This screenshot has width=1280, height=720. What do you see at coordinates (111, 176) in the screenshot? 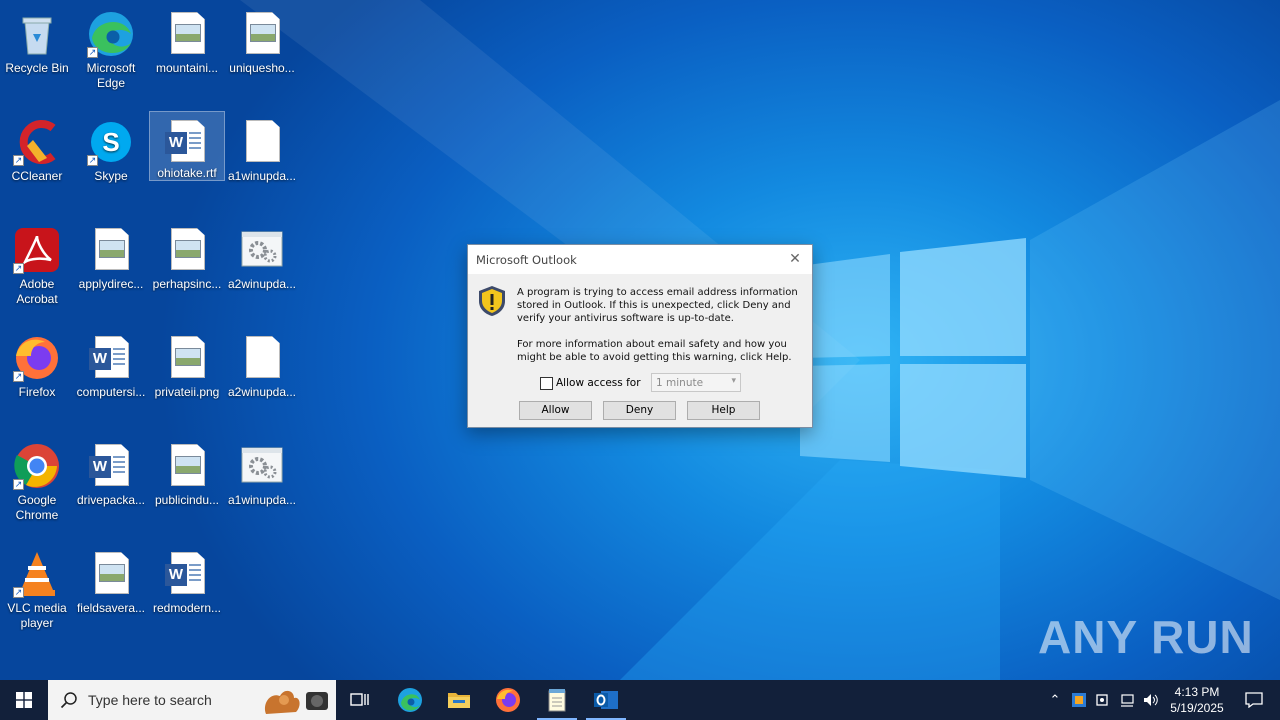
I see `desktop-icon-label: Skype` at bounding box center [111, 176].